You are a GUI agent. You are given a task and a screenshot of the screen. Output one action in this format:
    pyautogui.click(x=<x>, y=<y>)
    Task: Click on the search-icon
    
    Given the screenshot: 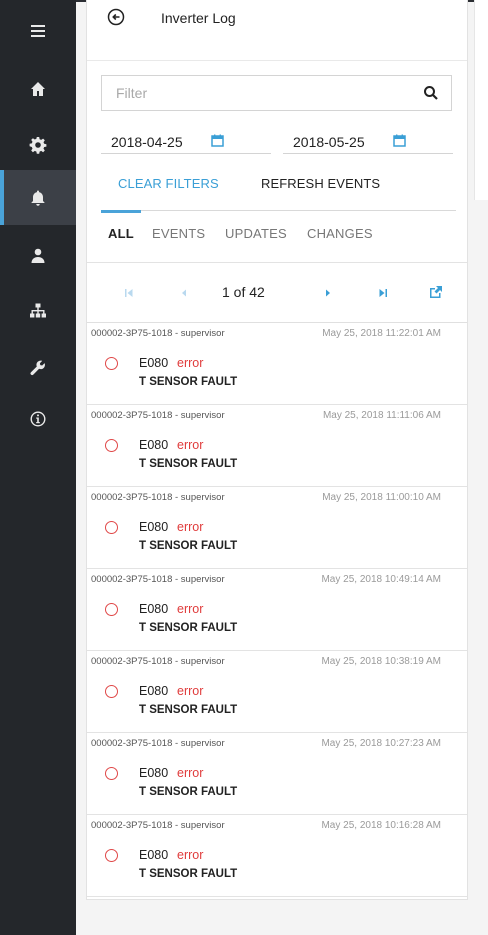 What is the action you would take?
    pyautogui.click(x=431, y=93)
    